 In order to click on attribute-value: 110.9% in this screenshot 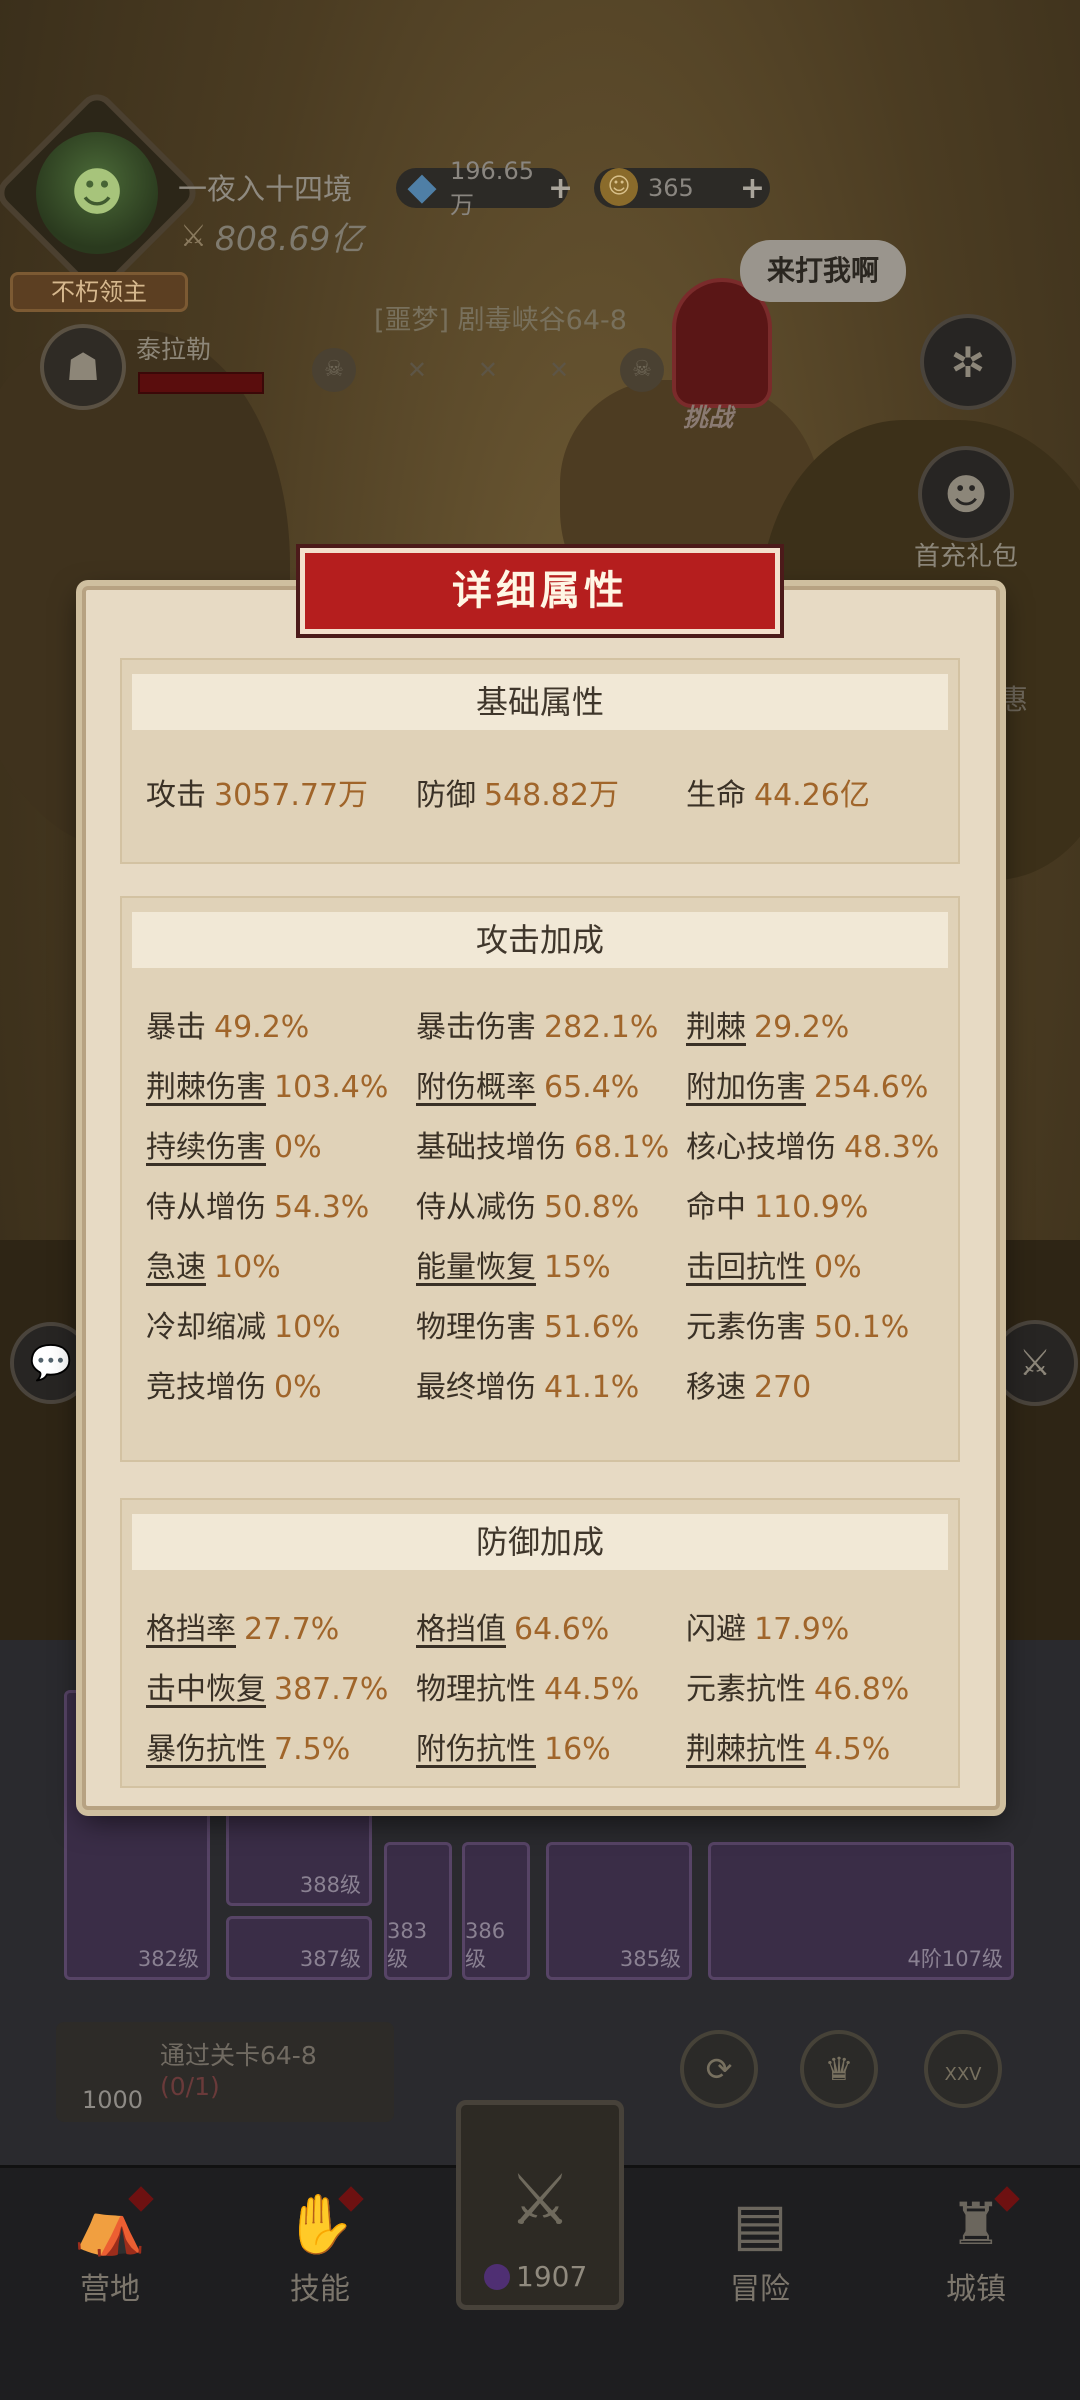, I will do `click(811, 1207)`.